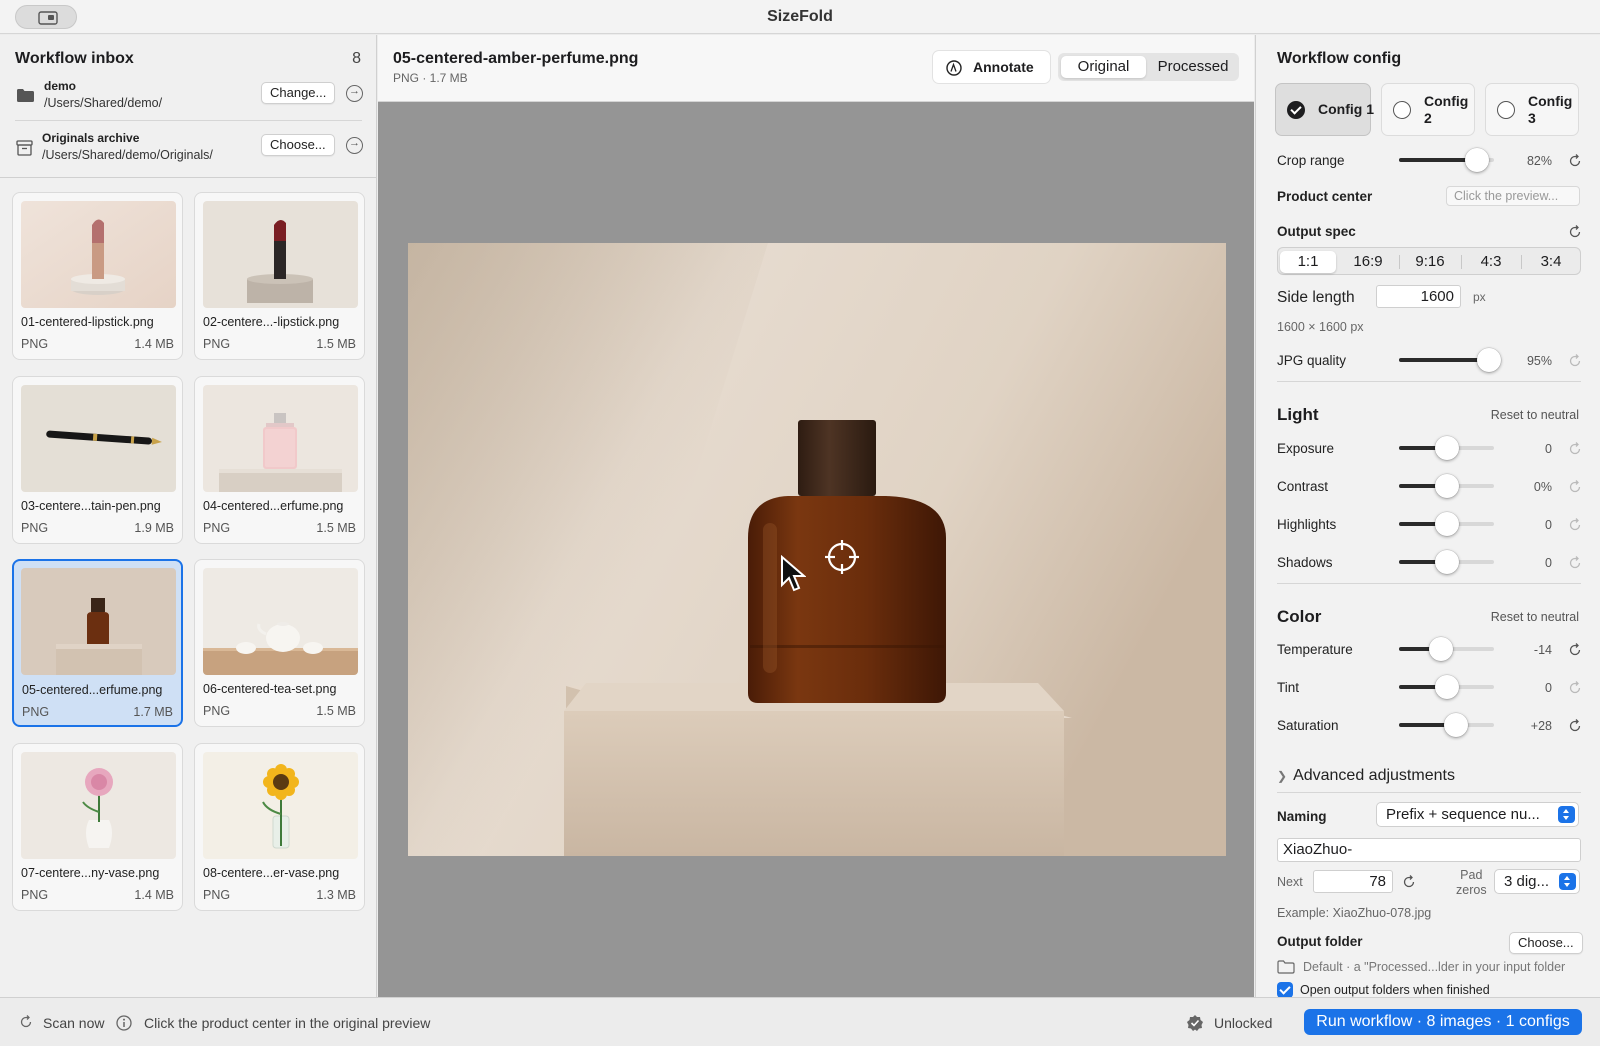 Image resolution: width=1600 pixels, height=1046 pixels. I want to click on pad-zeros-label: Pad zeros, so click(1471, 882).